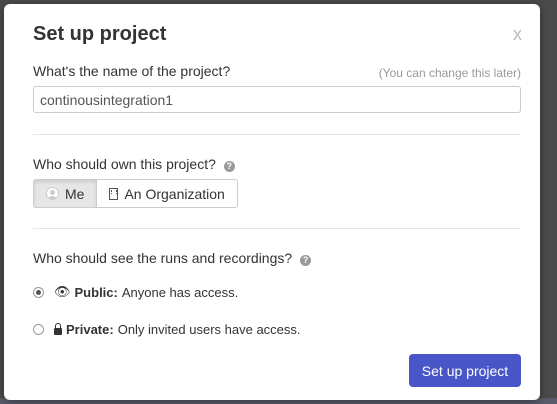 The width and height of the screenshot is (557, 404). Describe the element at coordinates (58, 328) in the screenshot. I see `lock-icon` at that location.